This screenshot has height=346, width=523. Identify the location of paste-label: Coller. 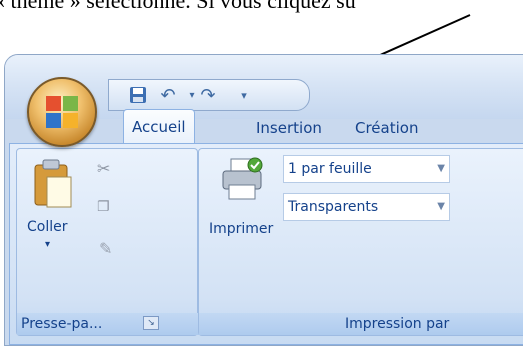
(47, 227).